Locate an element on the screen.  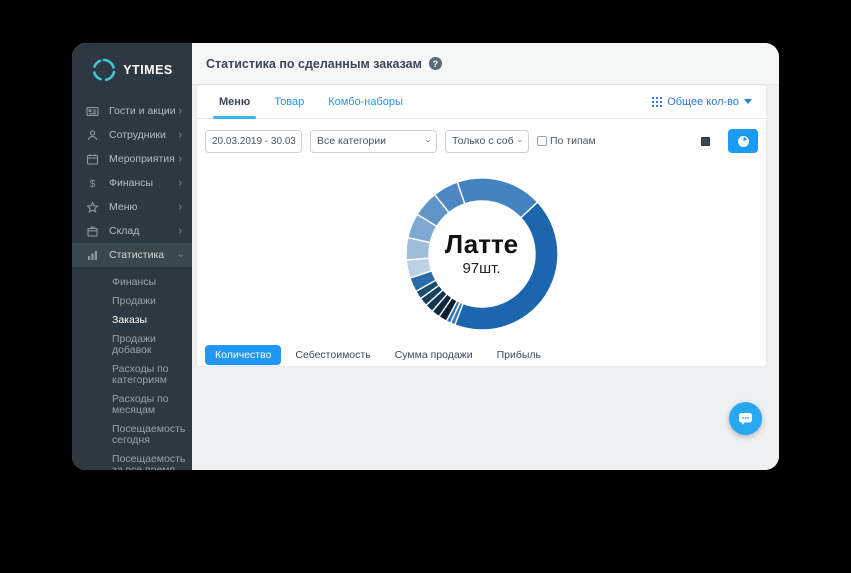
calendar-icon is located at coordinates (92, 159).